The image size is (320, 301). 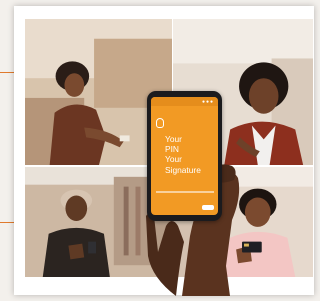 What do you see at coordinates (160, 123) in the screenshot?
I see `fingerprint-icon` at bounding box center [160, 123].